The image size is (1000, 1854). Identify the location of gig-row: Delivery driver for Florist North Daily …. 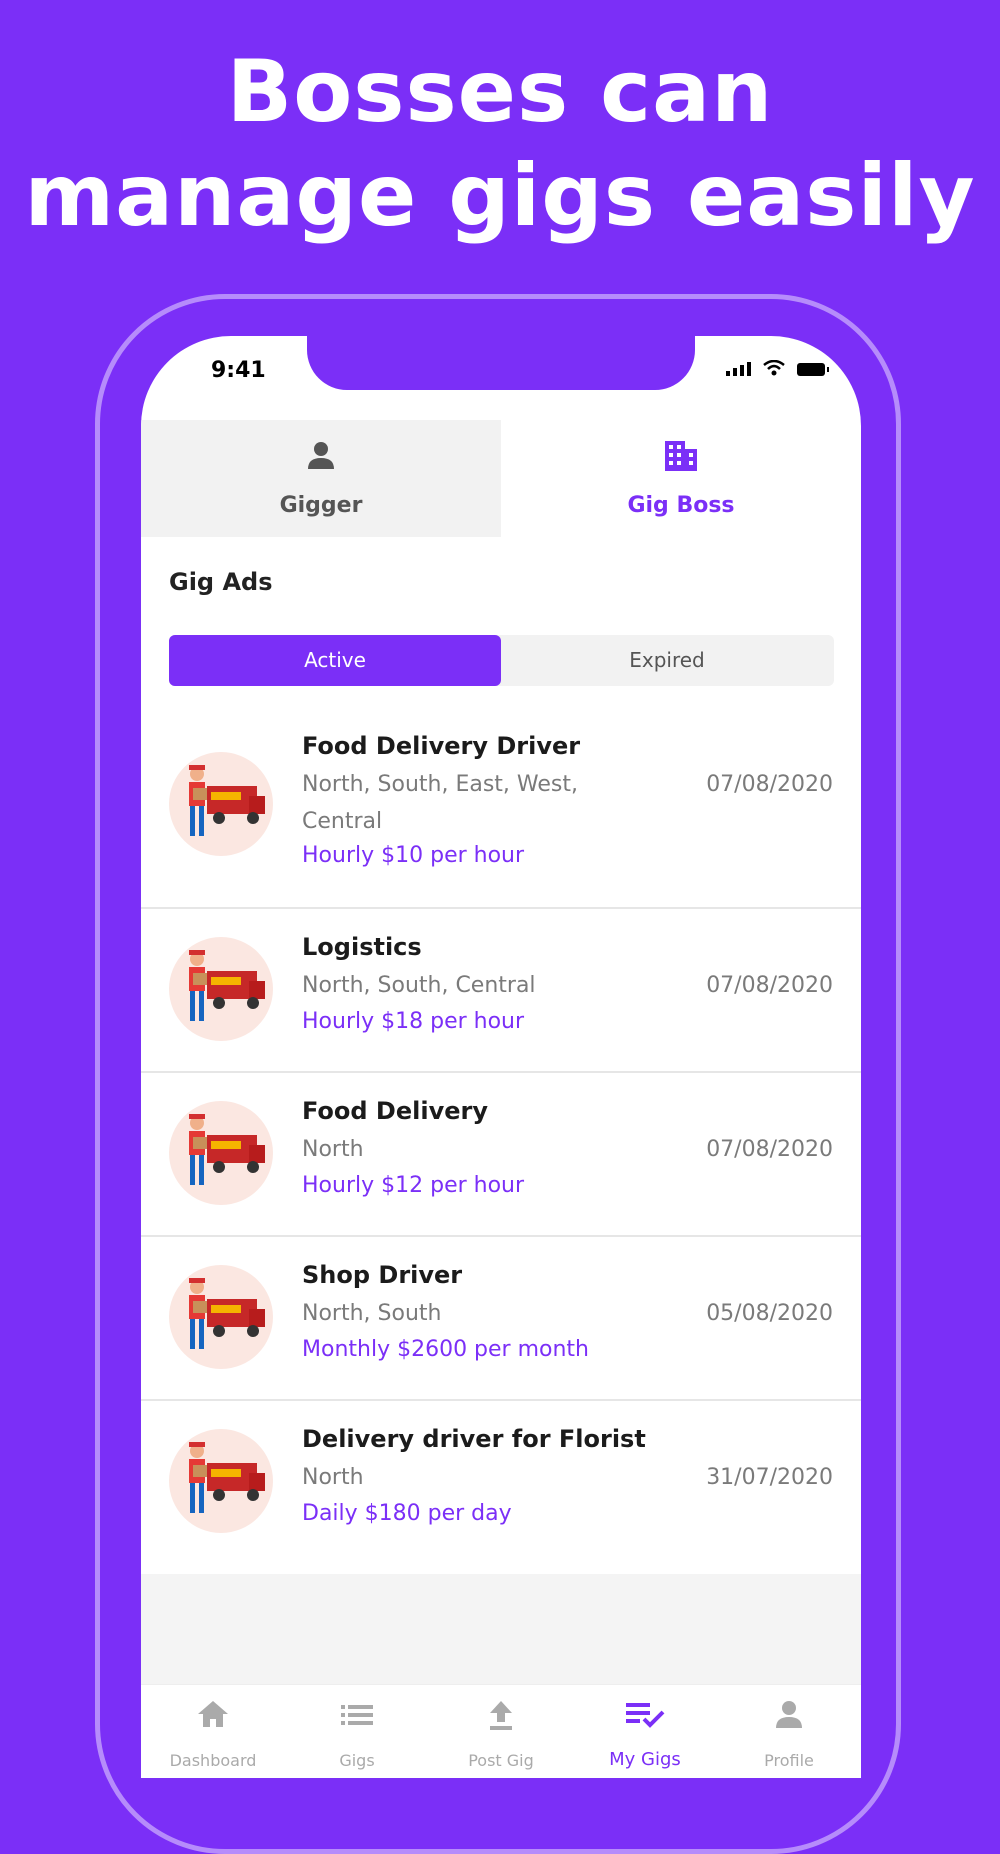
(501, 1491).